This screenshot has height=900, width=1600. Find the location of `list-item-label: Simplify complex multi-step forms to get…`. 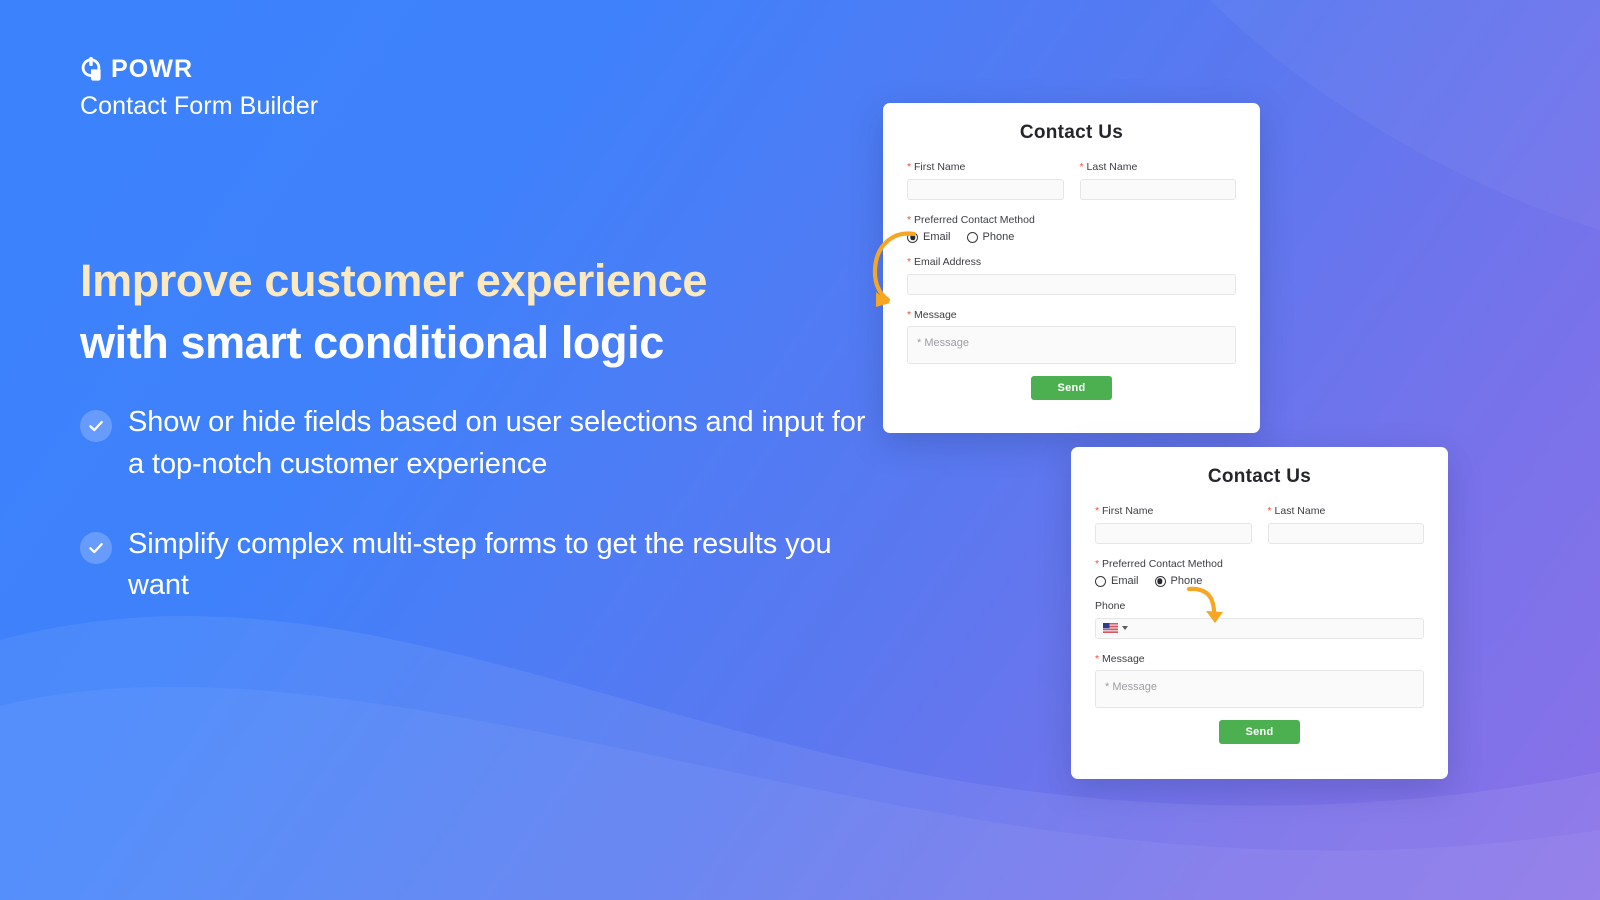

list-item-label: Simplify complex multi-step forms to get… is located at coordinates (480, 564).